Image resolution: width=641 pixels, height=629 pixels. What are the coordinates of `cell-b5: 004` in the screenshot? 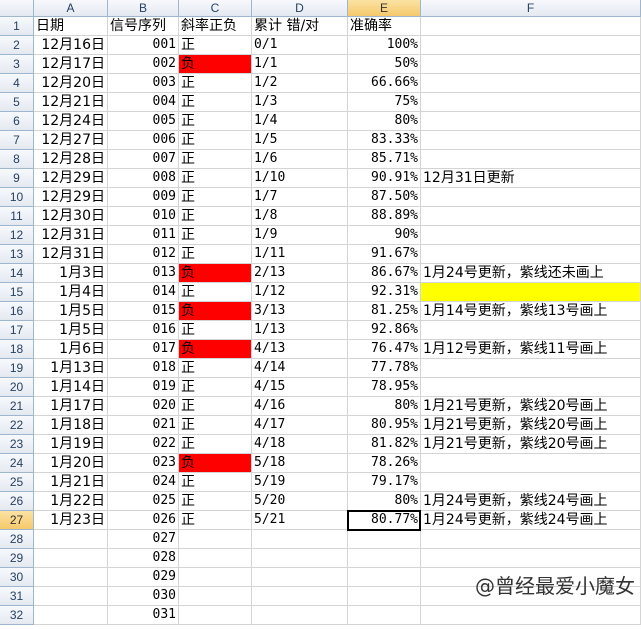 It's located at (143, 102).